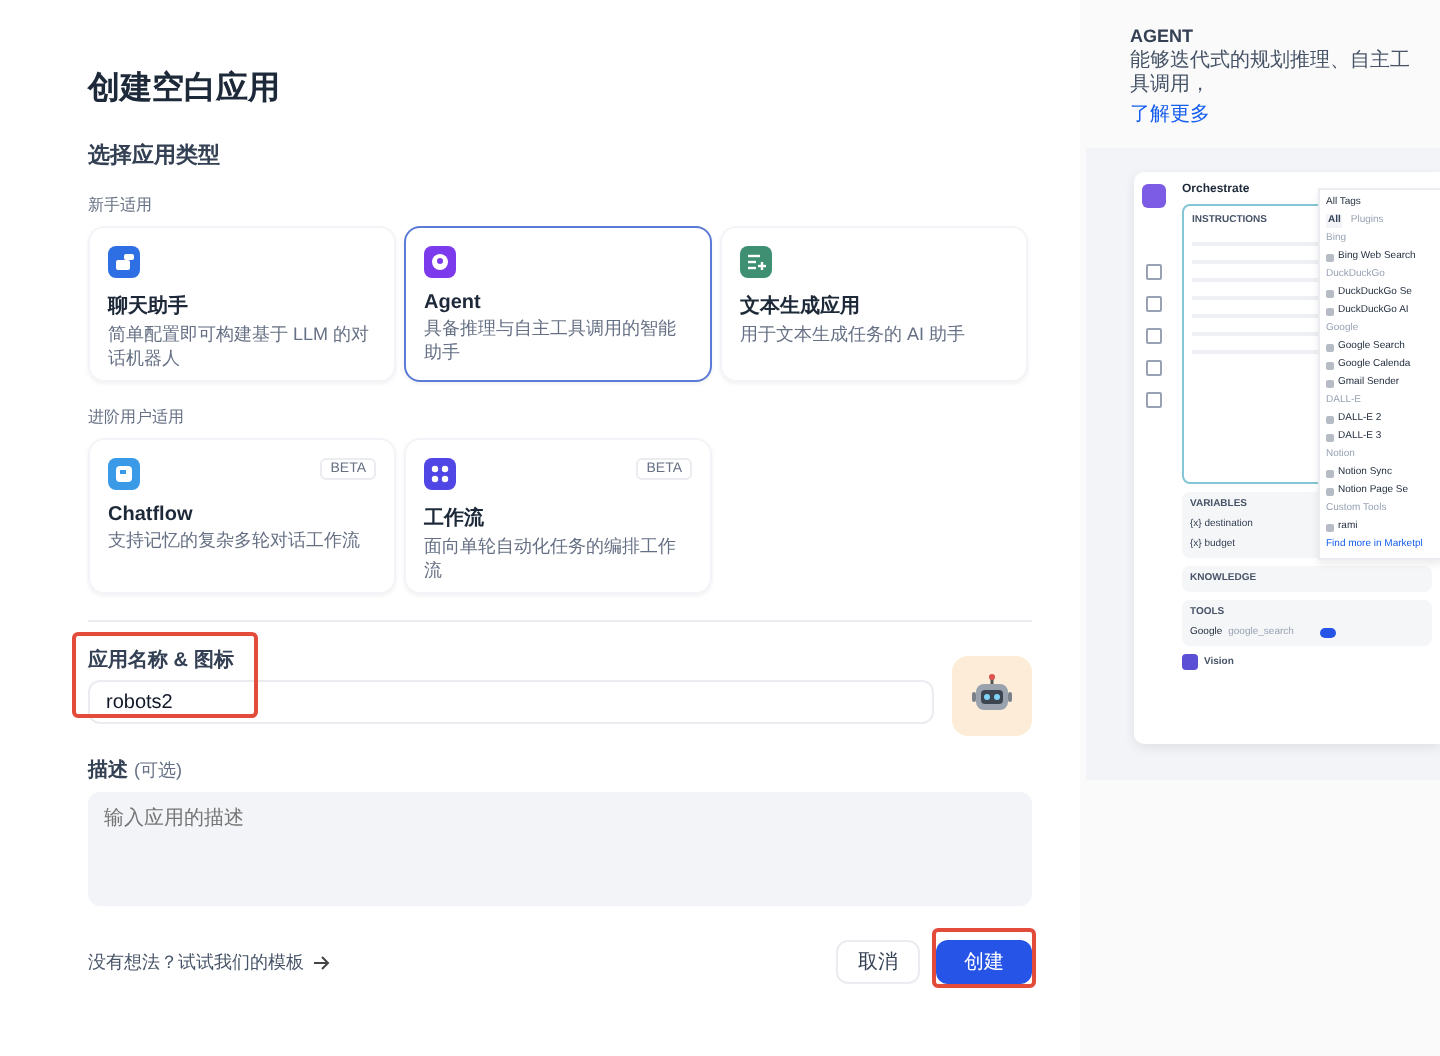 This screenshot has width=1440, height=1056. Describe the element at coordinates (455, 518) in the screenshot. I see `app-type-name: 工作流` at that location.